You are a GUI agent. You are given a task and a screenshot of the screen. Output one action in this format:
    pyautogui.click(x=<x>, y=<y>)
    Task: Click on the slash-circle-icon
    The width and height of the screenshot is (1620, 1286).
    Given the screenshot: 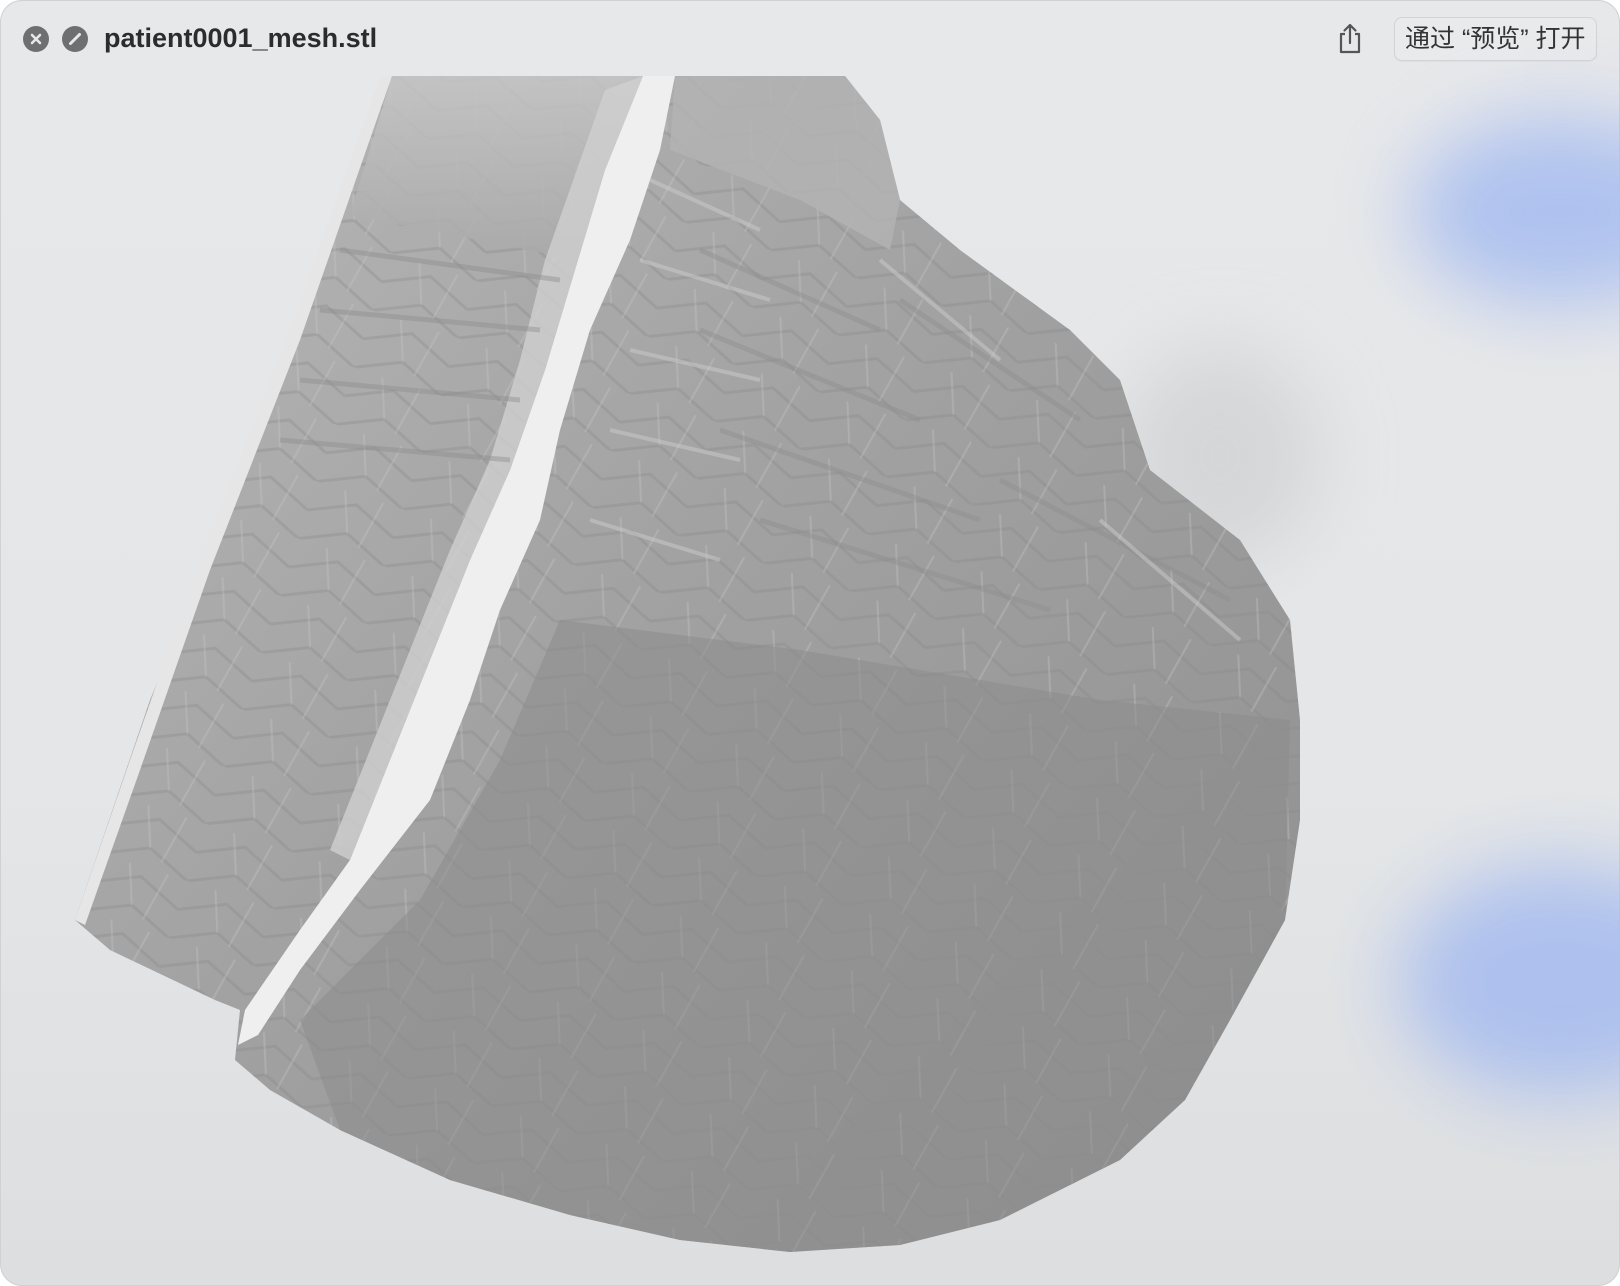 What is the action you would take?
    pyautogui.click(x=75, y=39)
    